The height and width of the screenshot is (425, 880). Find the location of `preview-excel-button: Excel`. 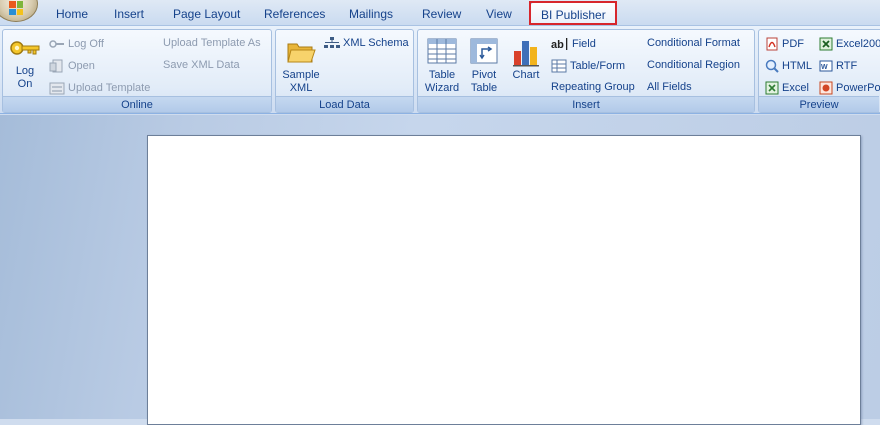

preview-excel-button: Excel is located at coordinates (787, 88).